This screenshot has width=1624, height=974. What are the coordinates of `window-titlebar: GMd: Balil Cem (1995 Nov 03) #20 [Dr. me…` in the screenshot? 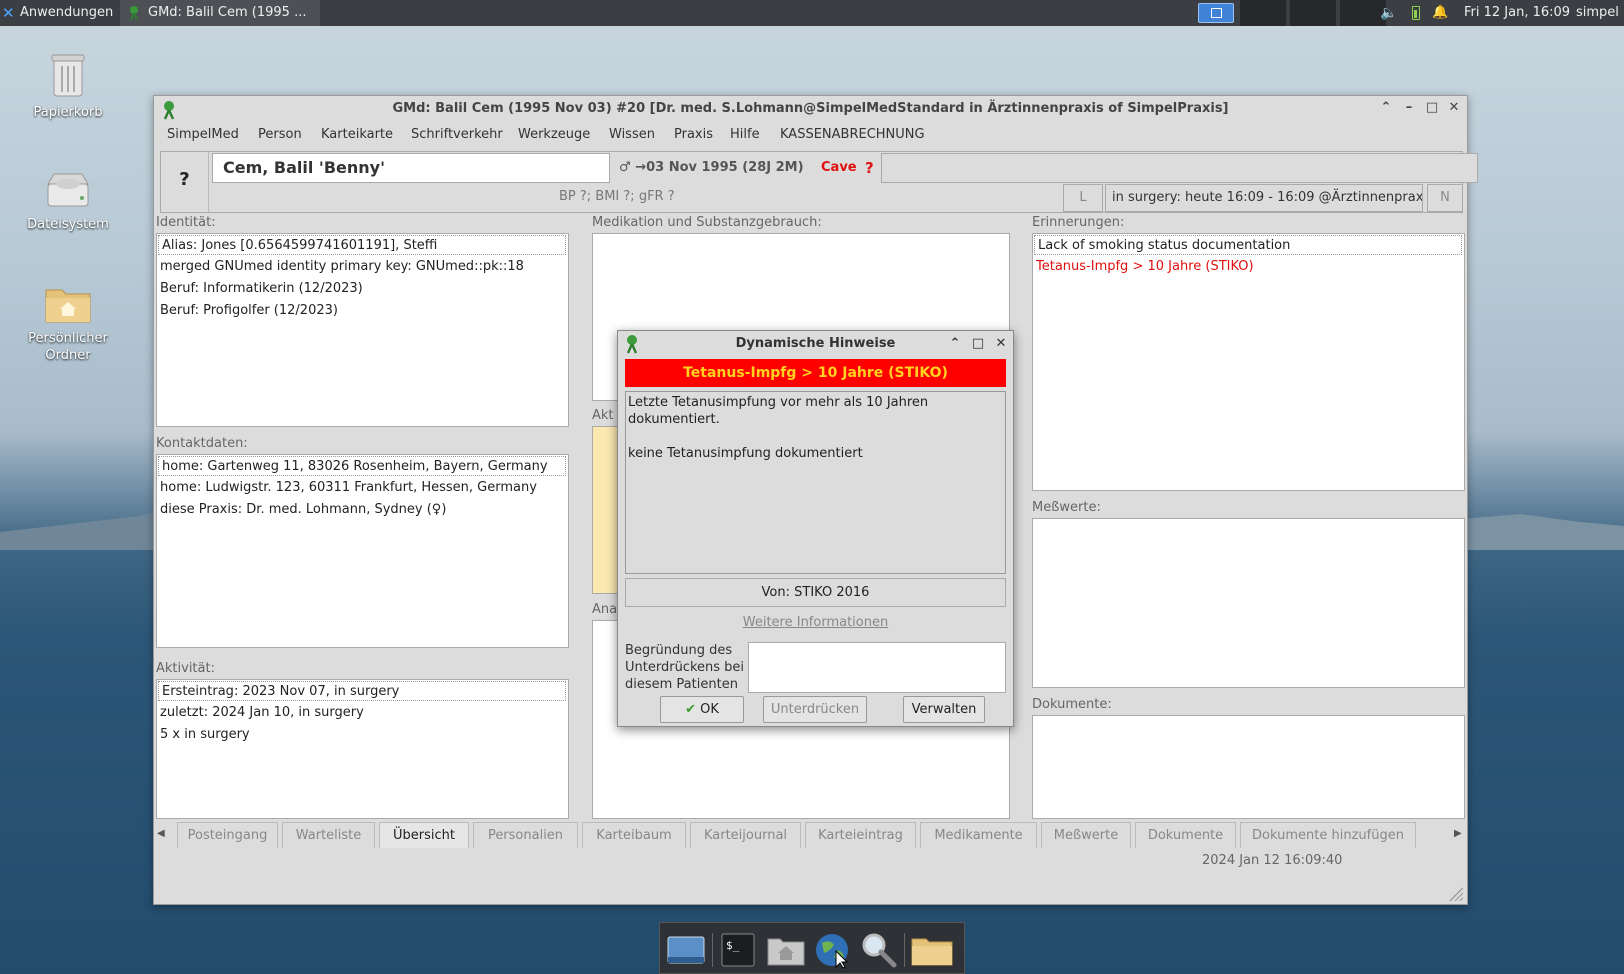 It's located at (810, 109).